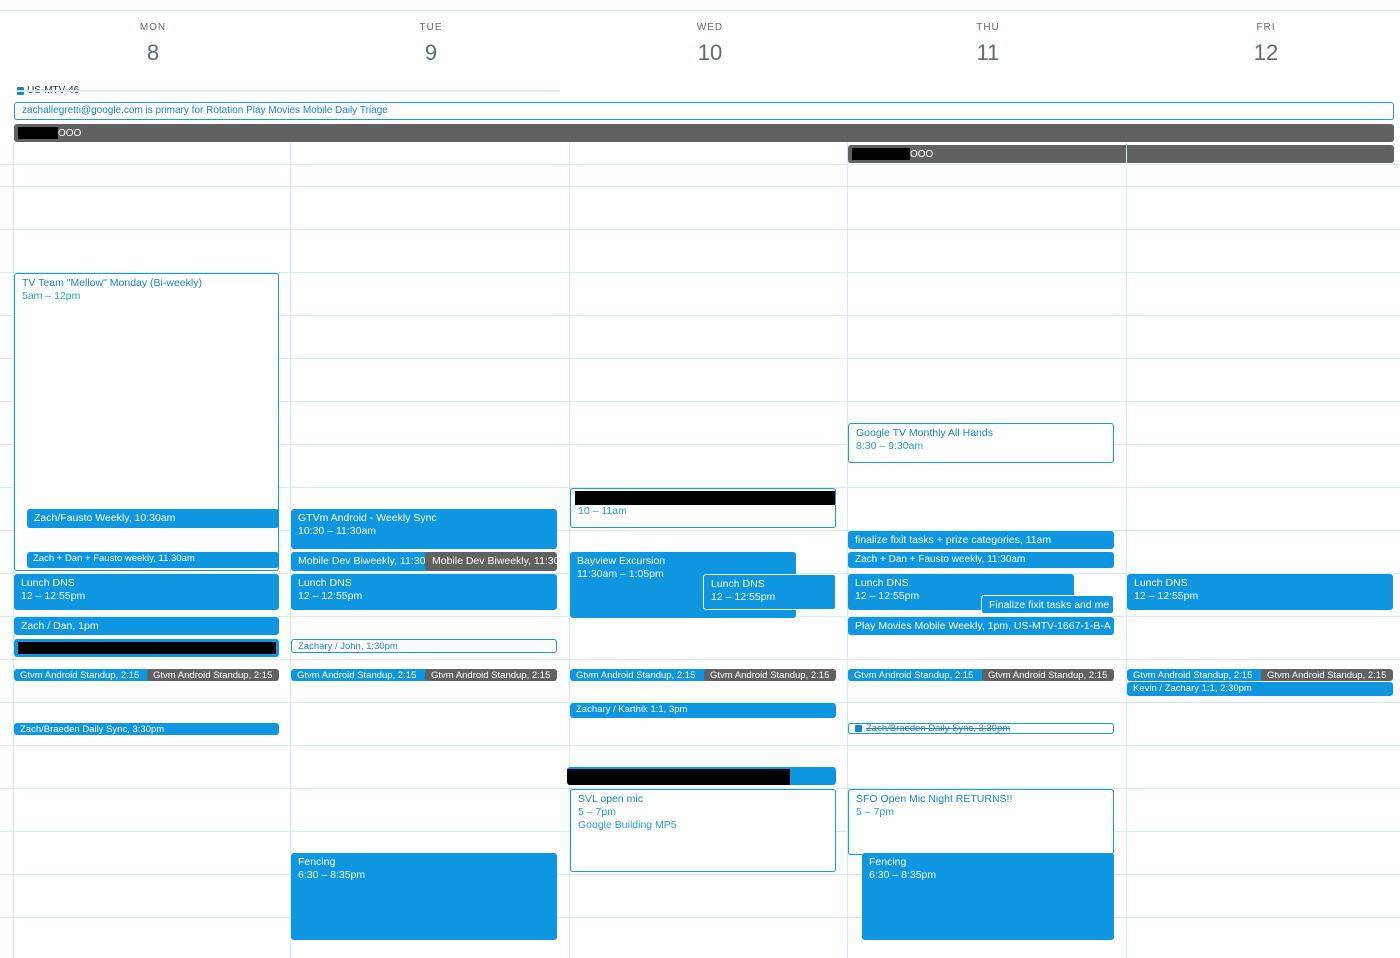  I want to click on event-title: SVL open mic, so click(610, 799).